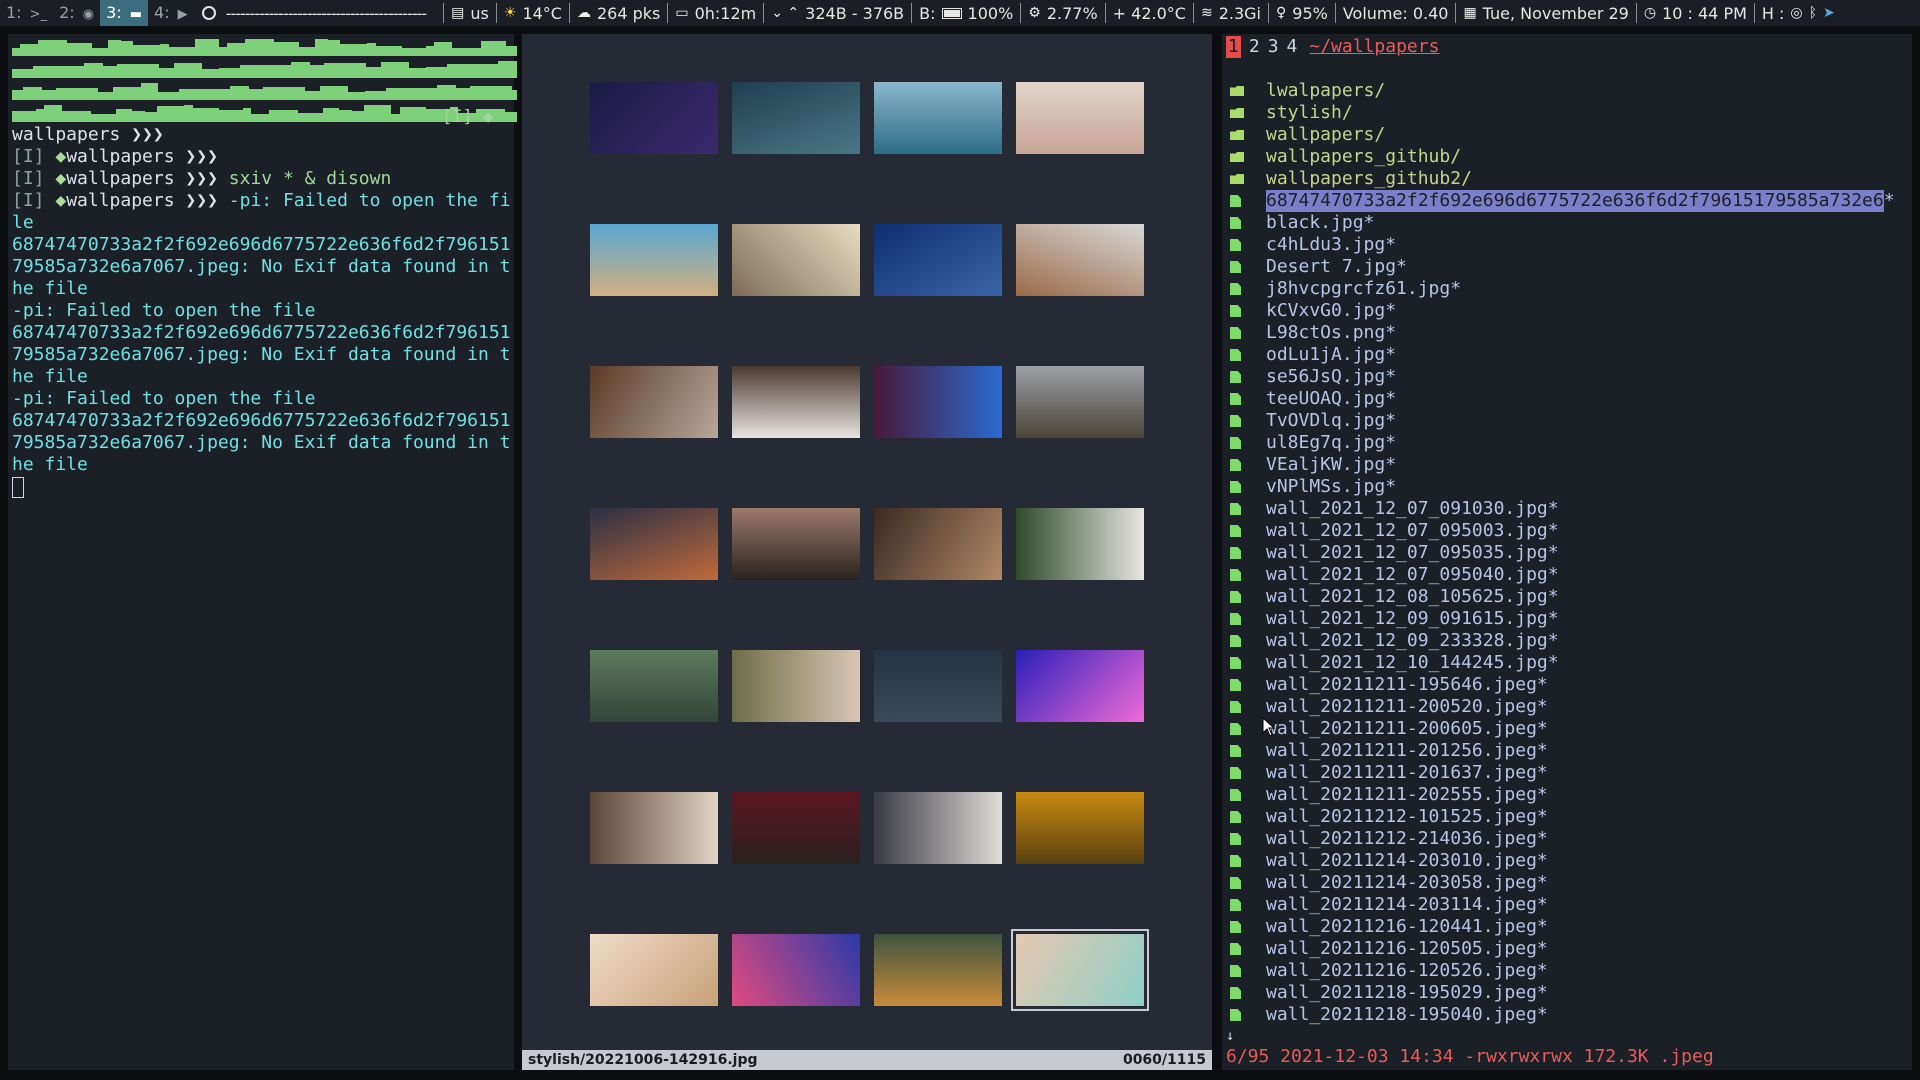 The image size is (1920, 1080). Describe the element at coordinates (715, 13) in the screenshot. I see `uptime: ▭ 0h:12m` at that location.